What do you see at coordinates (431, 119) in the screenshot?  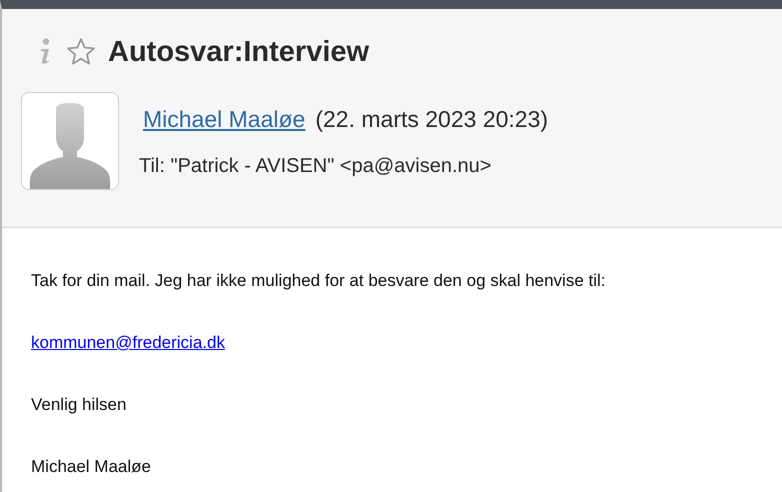 I see `message-date: (22. marts 2023 20:23)` at bounding box center [431, 119].